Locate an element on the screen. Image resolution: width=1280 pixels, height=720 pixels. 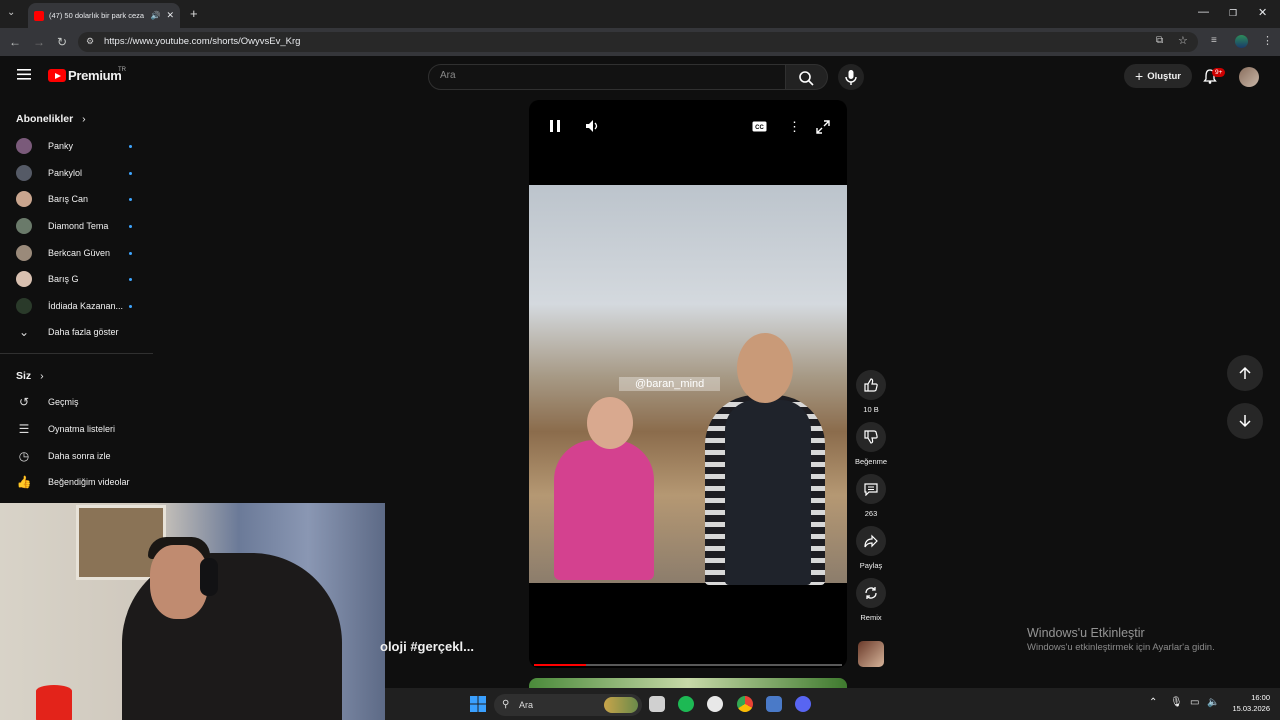
search-icon is located at coordinates (806, 78).